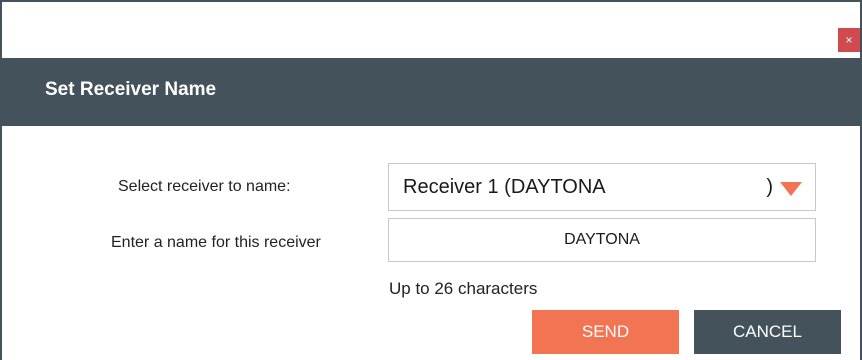 The height and width of the screenshot is (360, 862). I want to click on send-button: SEND, so click(605, 332).